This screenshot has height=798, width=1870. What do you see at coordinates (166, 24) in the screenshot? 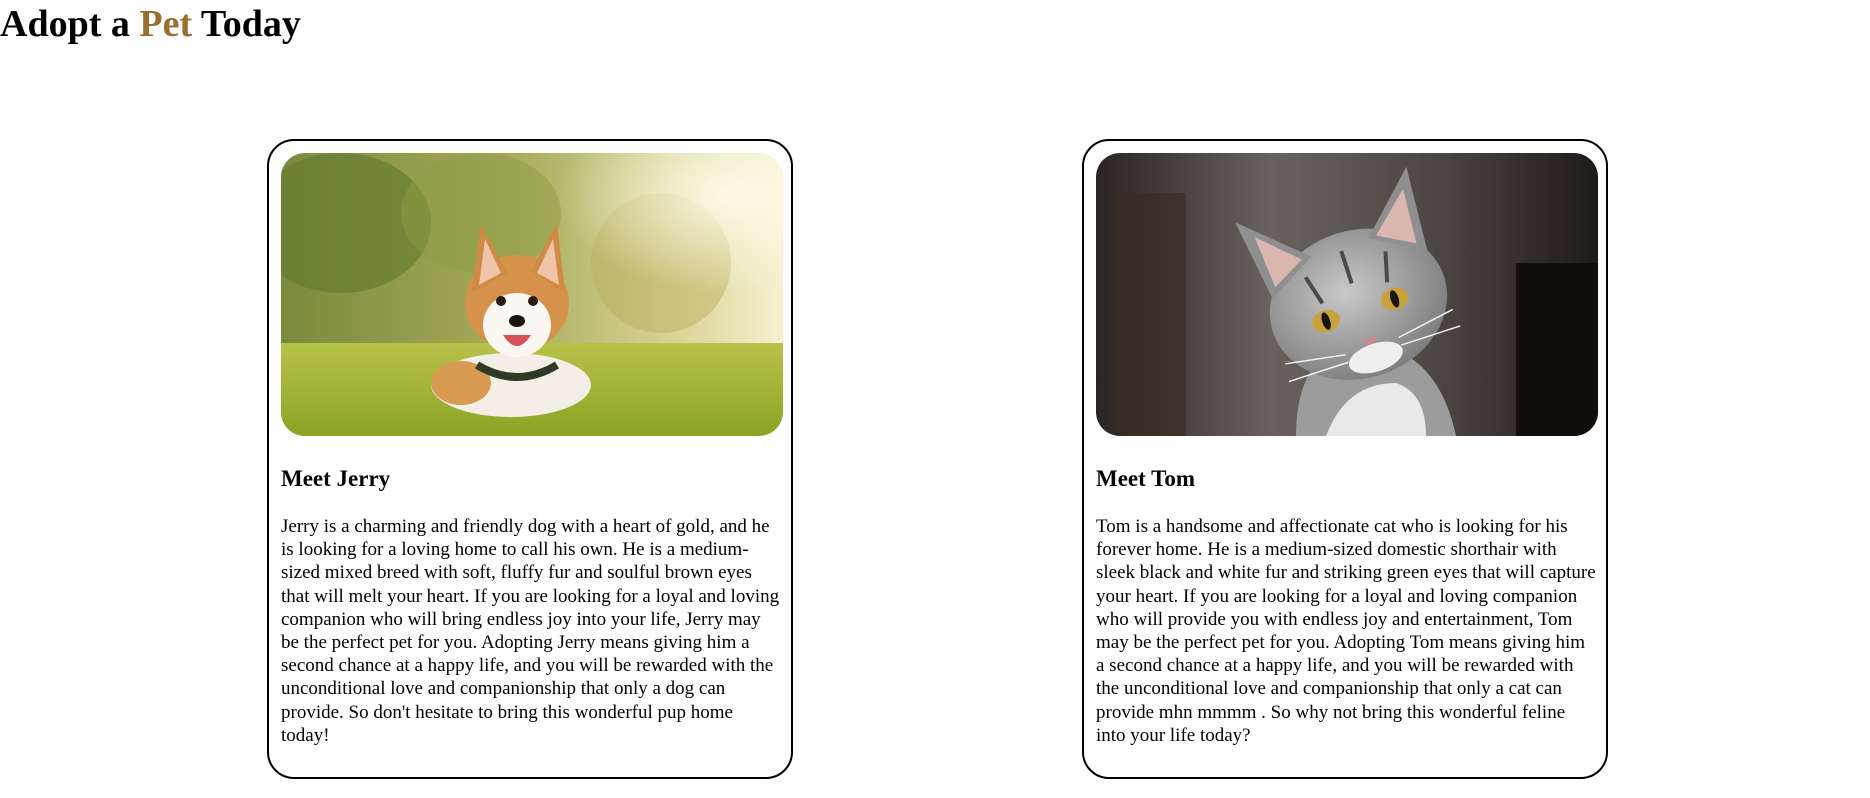
I see `page-title-accent: Pet` at bounding box center [166, 24].